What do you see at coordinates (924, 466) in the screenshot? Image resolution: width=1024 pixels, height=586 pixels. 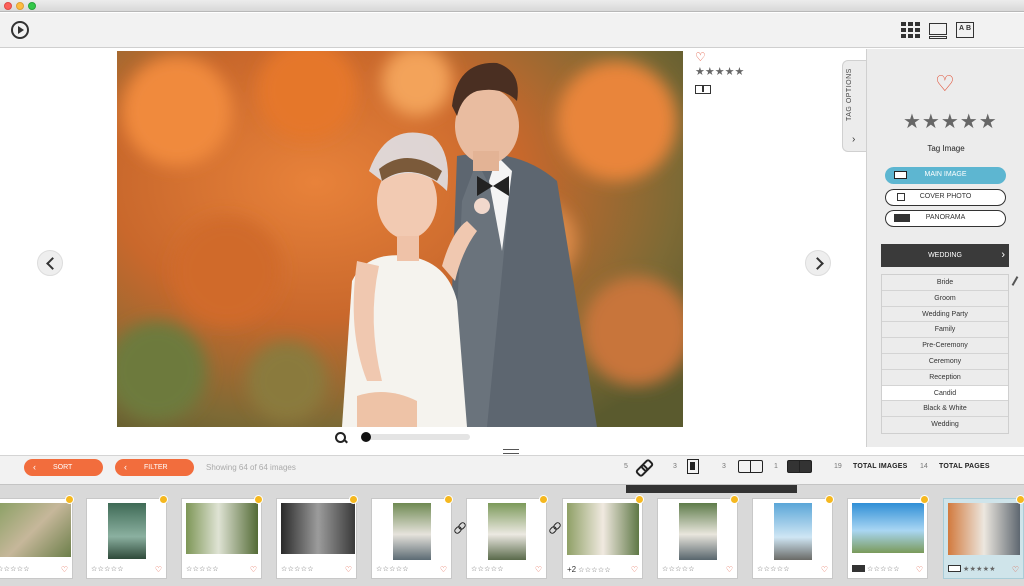 I see `total-pages-count: 14` at bounding box center [924, 466].